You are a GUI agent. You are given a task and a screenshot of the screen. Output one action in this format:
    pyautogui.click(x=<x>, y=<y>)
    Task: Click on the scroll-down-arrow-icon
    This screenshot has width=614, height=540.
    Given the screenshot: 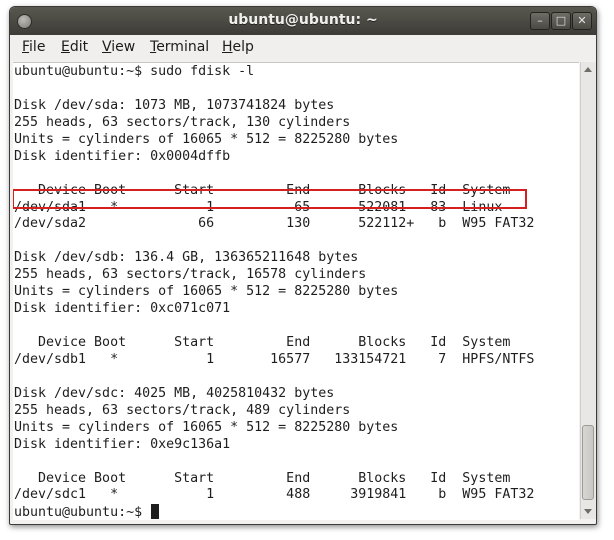 What is the action you would take?
    pyautogui.click(x=588, y=511)
    